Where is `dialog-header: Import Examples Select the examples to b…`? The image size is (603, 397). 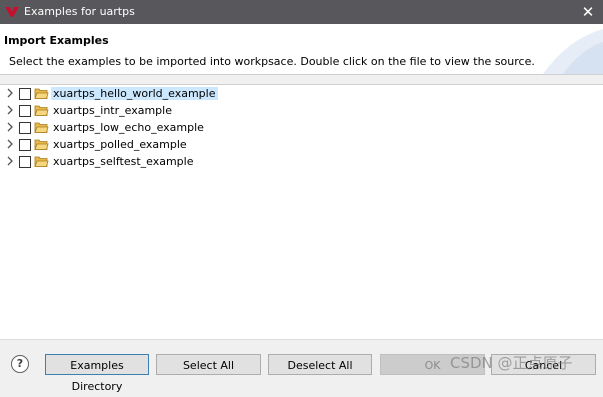
dialog-header: Import Examples Select the examples to b… is located at coordinates (301, 49).